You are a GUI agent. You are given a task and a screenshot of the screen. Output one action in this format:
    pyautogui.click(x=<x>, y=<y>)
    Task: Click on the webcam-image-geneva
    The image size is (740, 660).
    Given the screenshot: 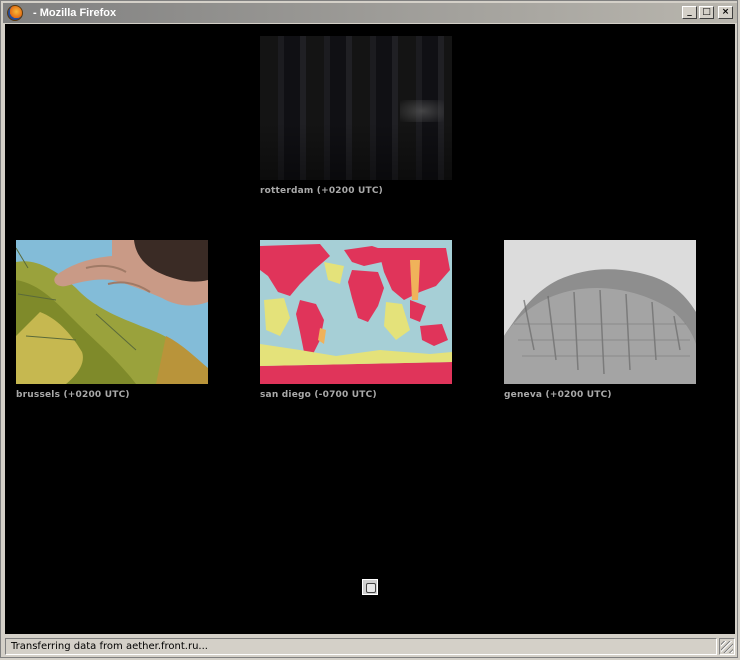 What is the action you would take?
    pyautogui.click(x=600, y=312)
    